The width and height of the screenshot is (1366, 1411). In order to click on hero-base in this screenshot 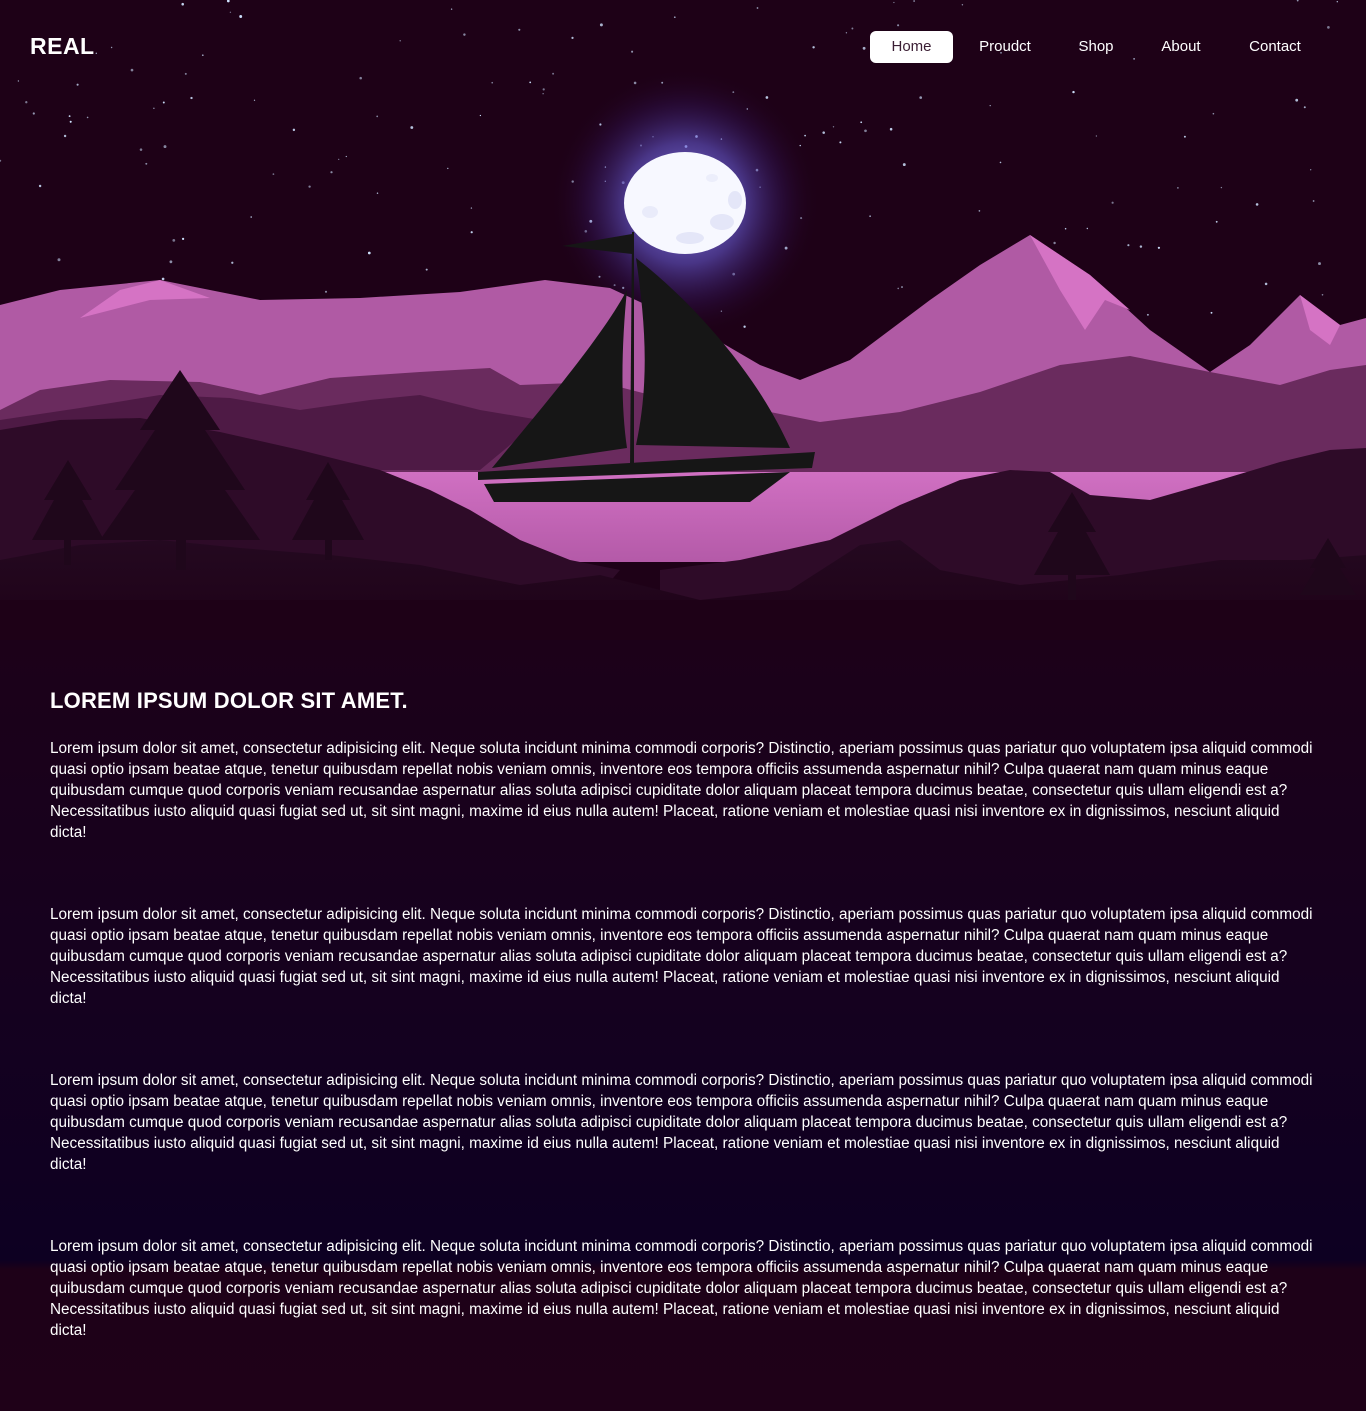, I will do `click(683, 620)`.